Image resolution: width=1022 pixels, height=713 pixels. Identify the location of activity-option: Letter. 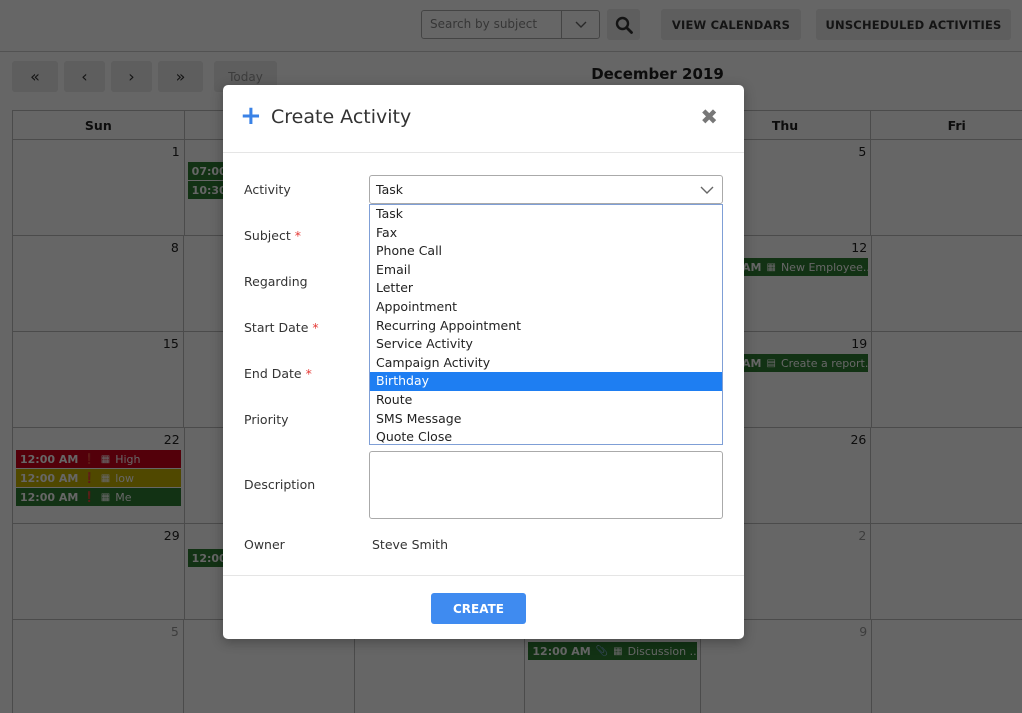
(546, 288).